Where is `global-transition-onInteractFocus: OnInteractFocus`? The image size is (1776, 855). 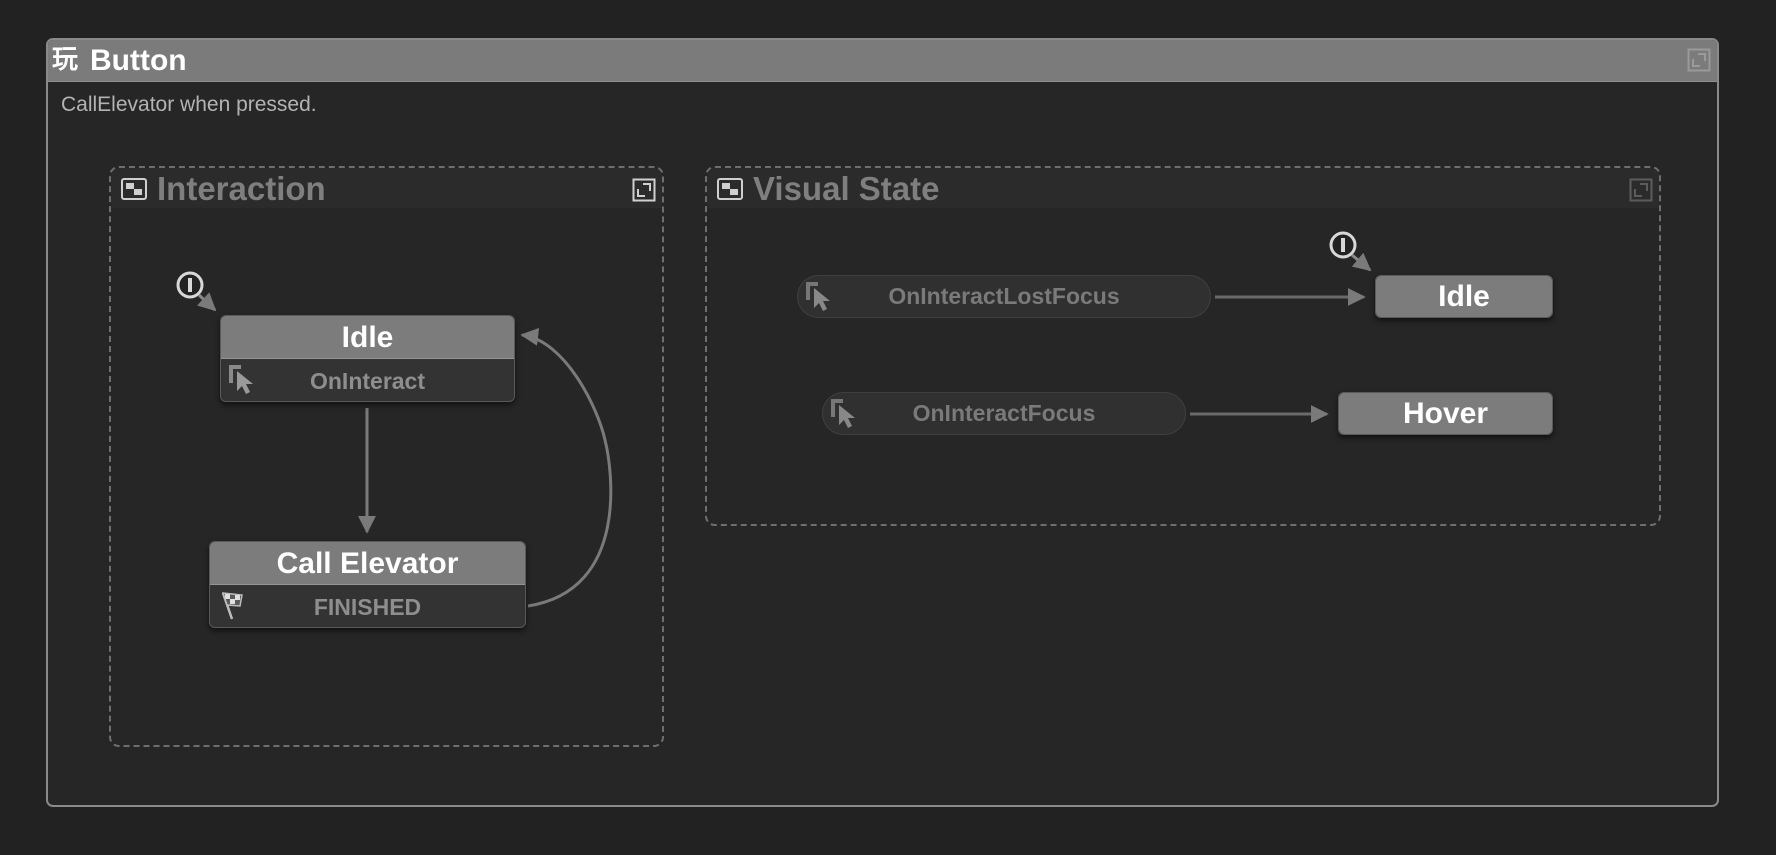
global-transition-onInteractFocus: OnInteractFocus is located at coordinates (1004, 413).